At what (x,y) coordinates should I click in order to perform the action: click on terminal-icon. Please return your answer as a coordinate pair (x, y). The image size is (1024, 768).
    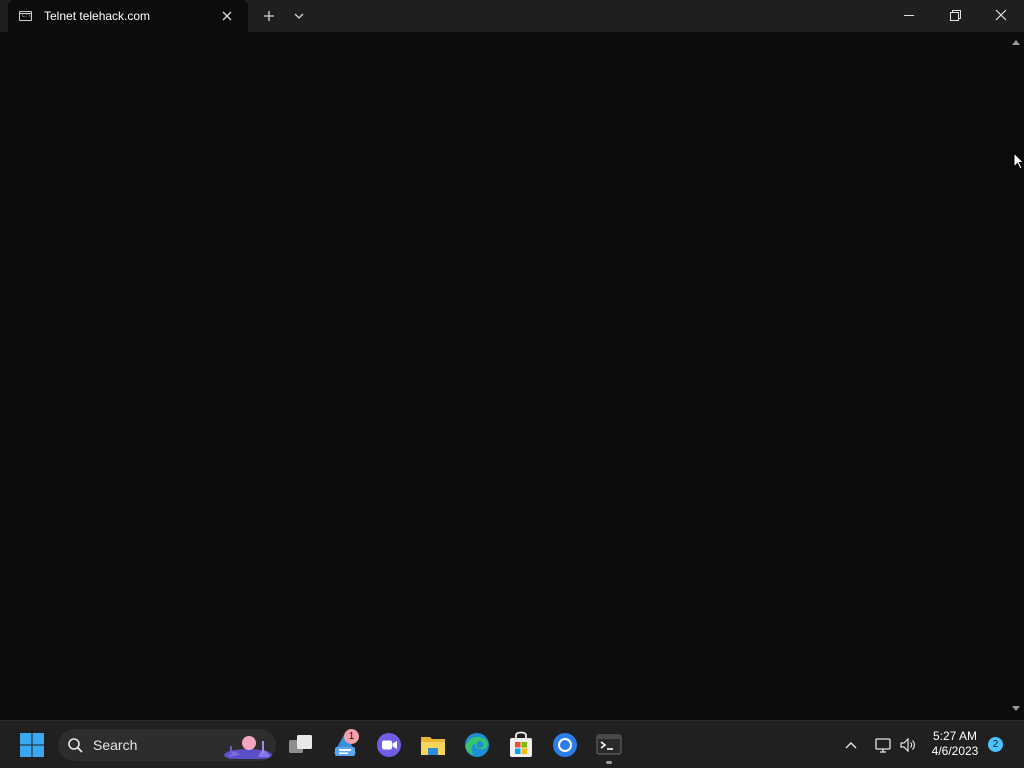
    Looking at the image, I should click on (609, 744).